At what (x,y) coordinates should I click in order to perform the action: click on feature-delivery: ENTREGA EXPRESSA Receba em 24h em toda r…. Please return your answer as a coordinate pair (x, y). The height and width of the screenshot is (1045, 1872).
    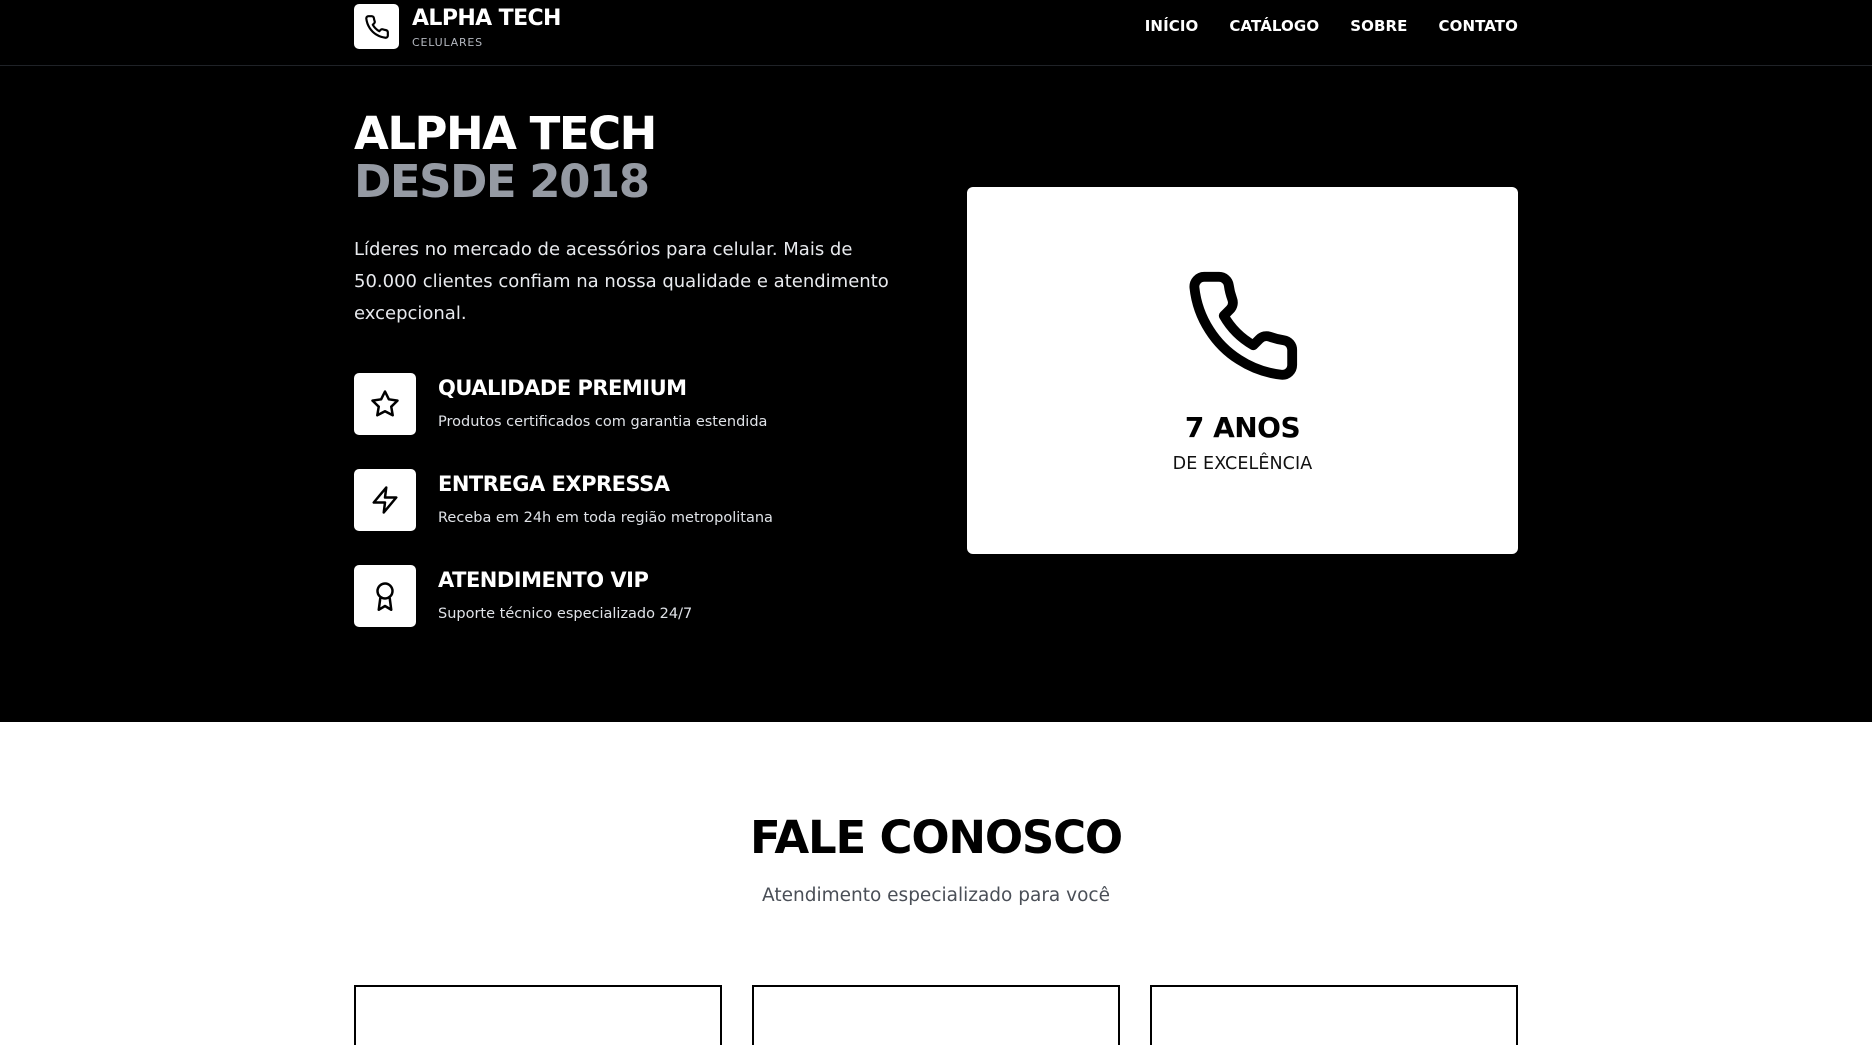
    Looking at the image, I should click on (634, 500).